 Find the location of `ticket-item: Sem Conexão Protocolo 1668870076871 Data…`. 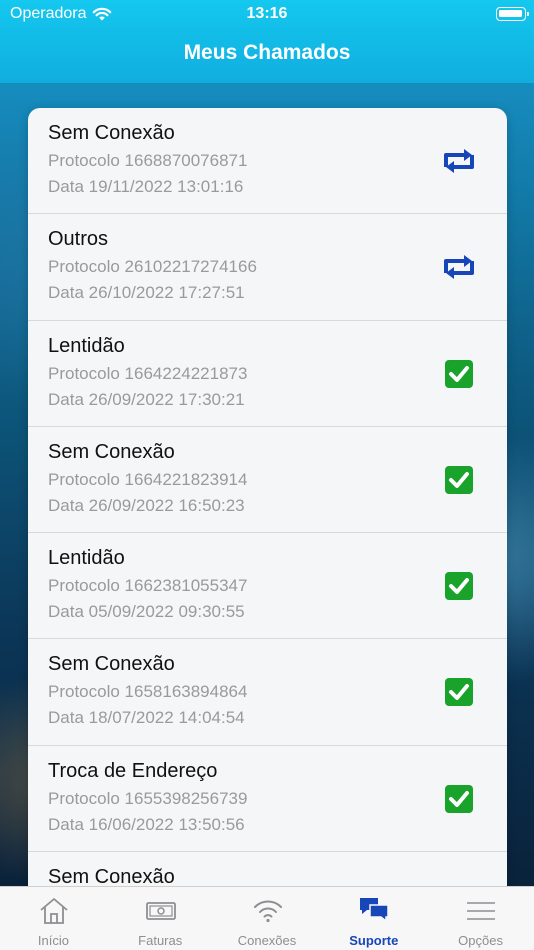

ticket-item: Sem Conexão Protocolo 1668870076871 Data… is located at coordinates (267, 161).